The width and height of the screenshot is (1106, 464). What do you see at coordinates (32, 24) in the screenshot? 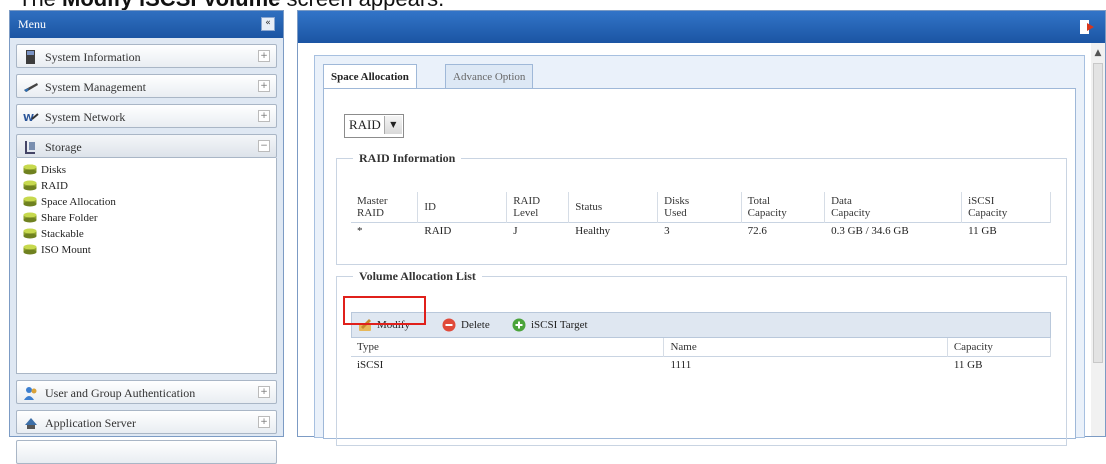
I see `menu-title: Menu` at bounding box center [32, 24].